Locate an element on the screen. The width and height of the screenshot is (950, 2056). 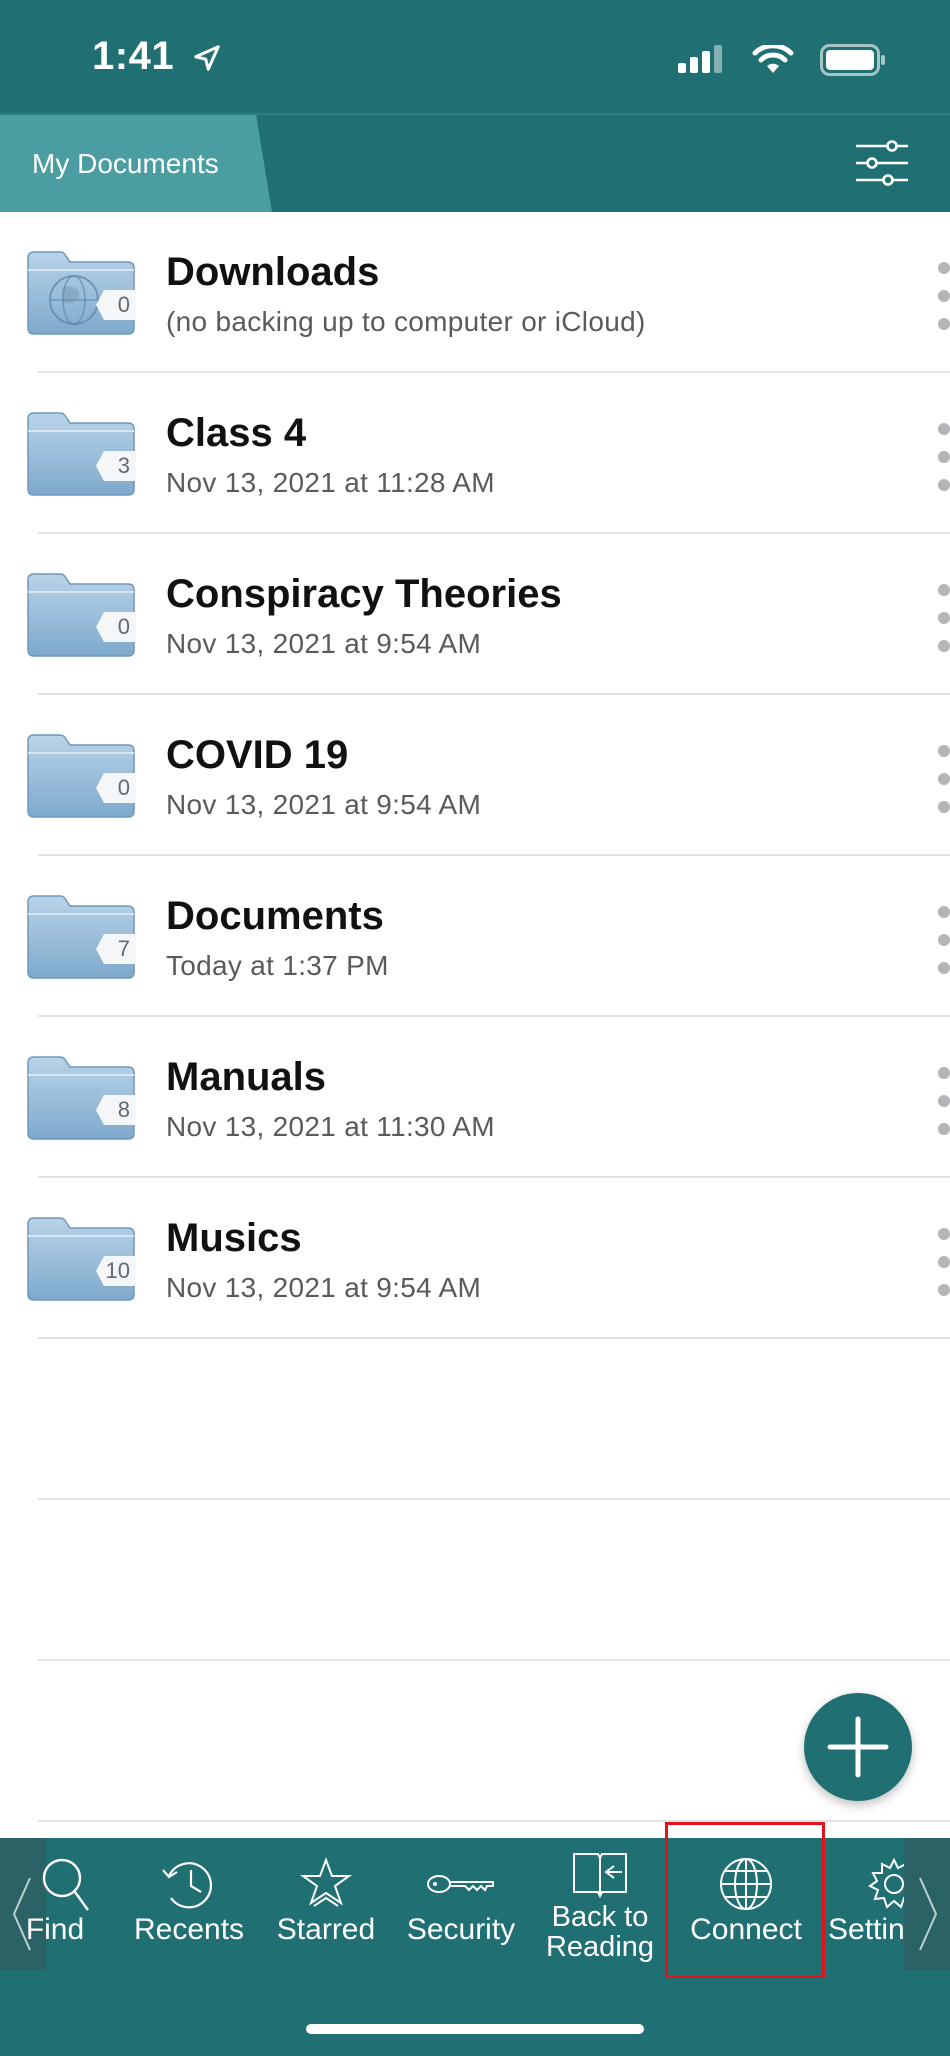
status-time-text: 1:41 is located at coordinates (133, 56).